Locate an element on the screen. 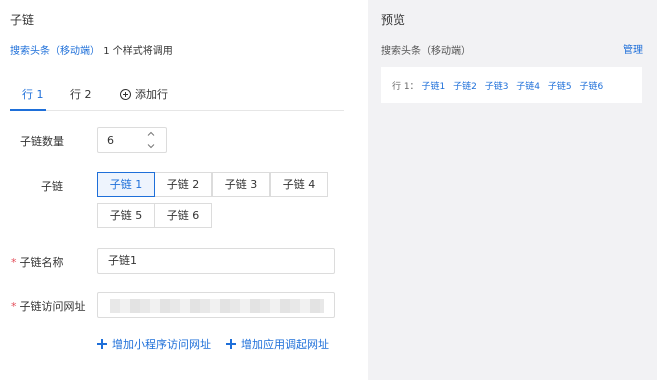  row-tabs: 行 1 行 2 添加行 is located at coordinates (177, 97).